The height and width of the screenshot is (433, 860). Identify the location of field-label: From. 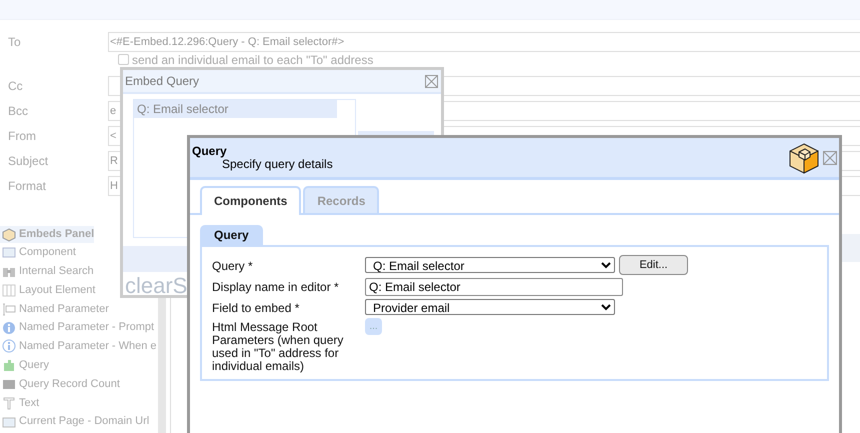
(22, 136).